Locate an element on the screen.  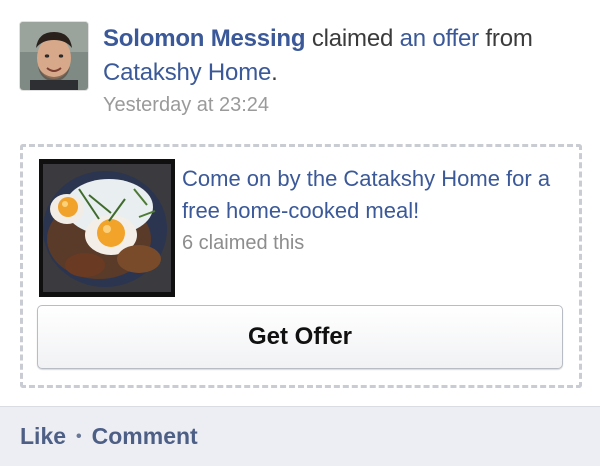
like-button: Like is located at coordinates (43, 436).